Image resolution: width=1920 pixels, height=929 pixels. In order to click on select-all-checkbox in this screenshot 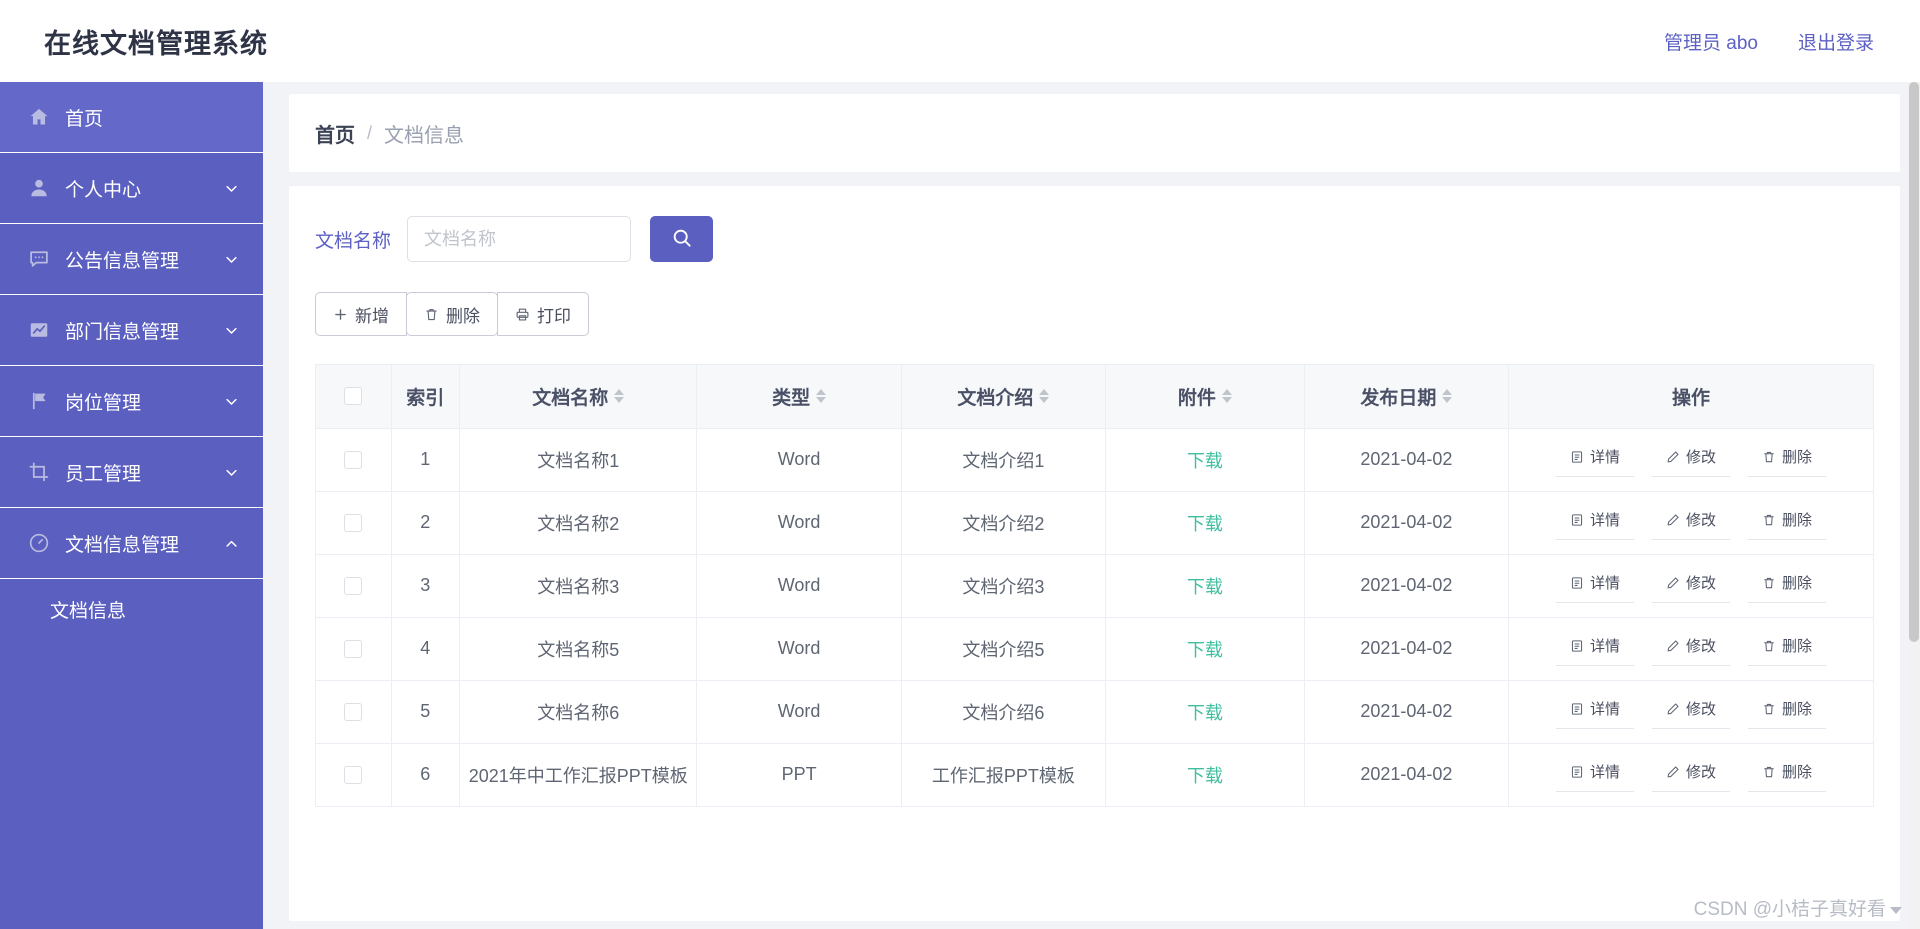, I will do `click(353, 396)`.